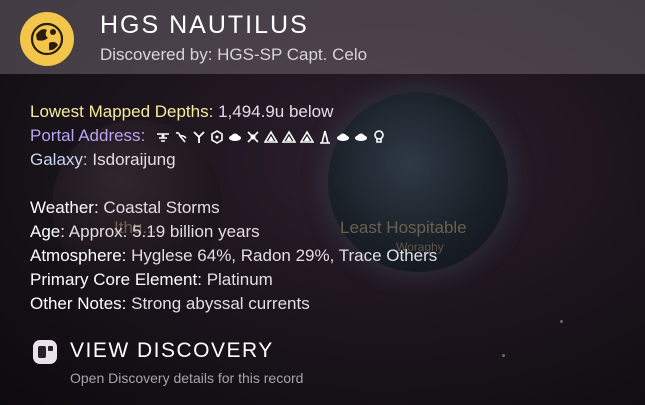 This screenshot has height=405, width=645. What do you see at coordinates (56, 159) in the screenshot?
I see `galaxy-label: Galaxy` at bounding box center [56, 159].